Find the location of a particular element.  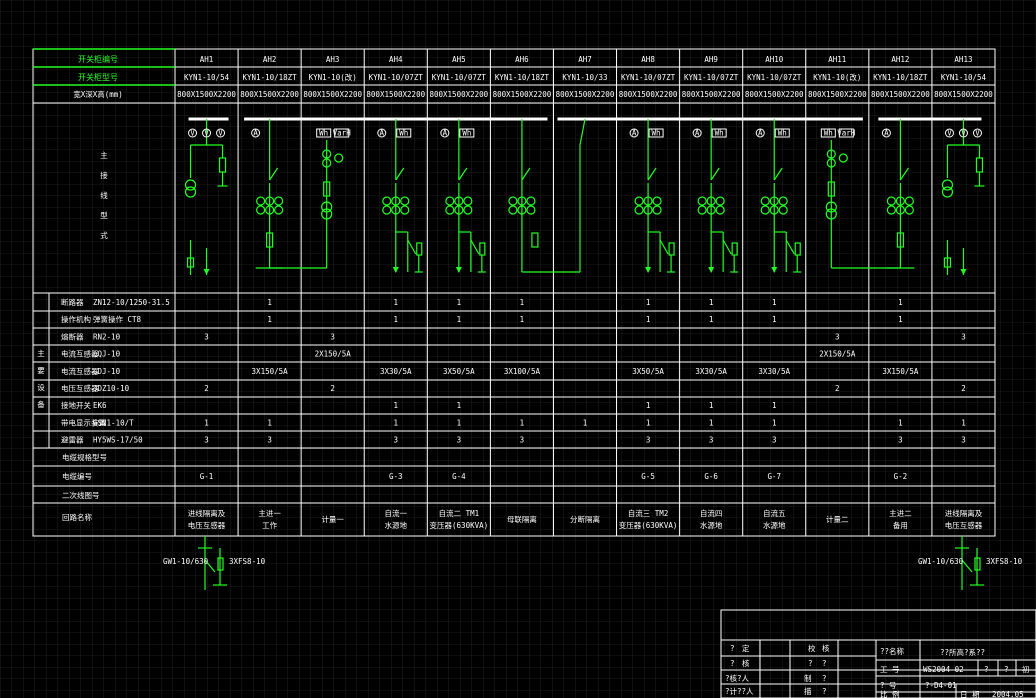

row-label-cabinet-model: 开关柜型号 is located at coordinates (98, 77).